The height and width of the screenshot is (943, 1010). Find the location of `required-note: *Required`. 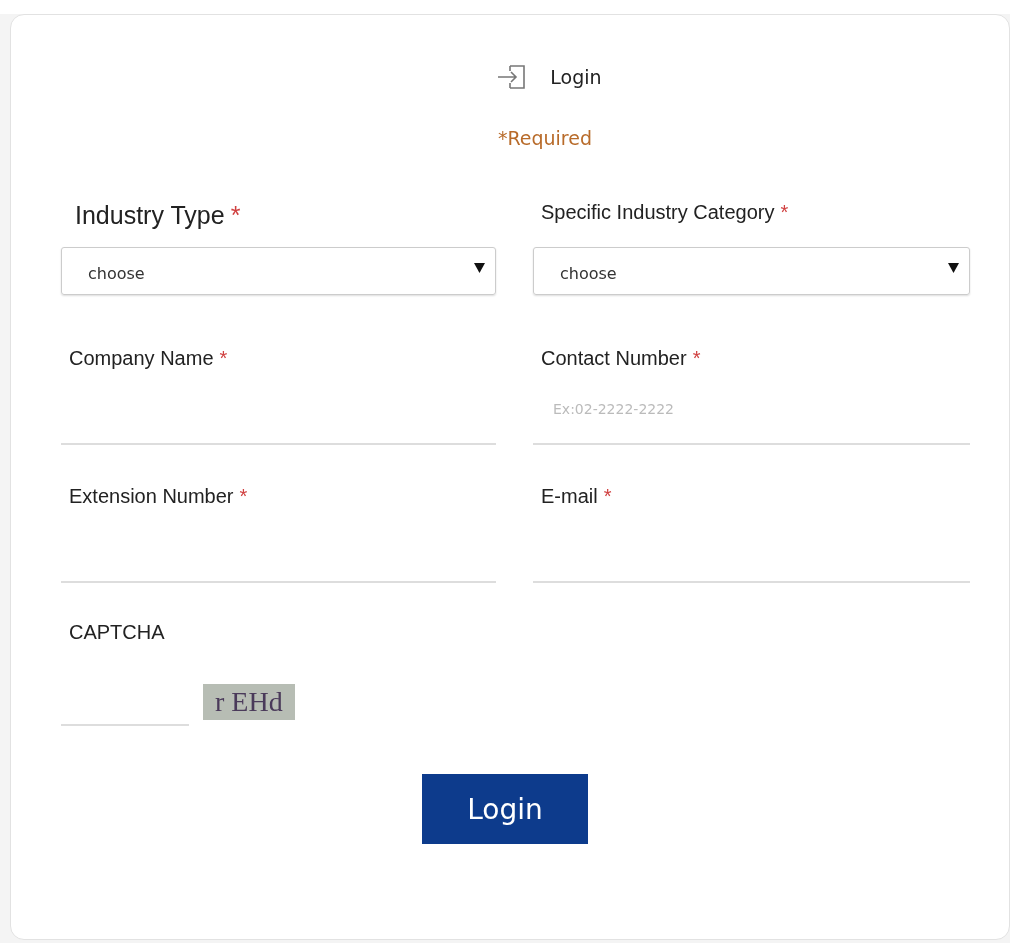

required-note: *Required is located at coordinates (545, 138).